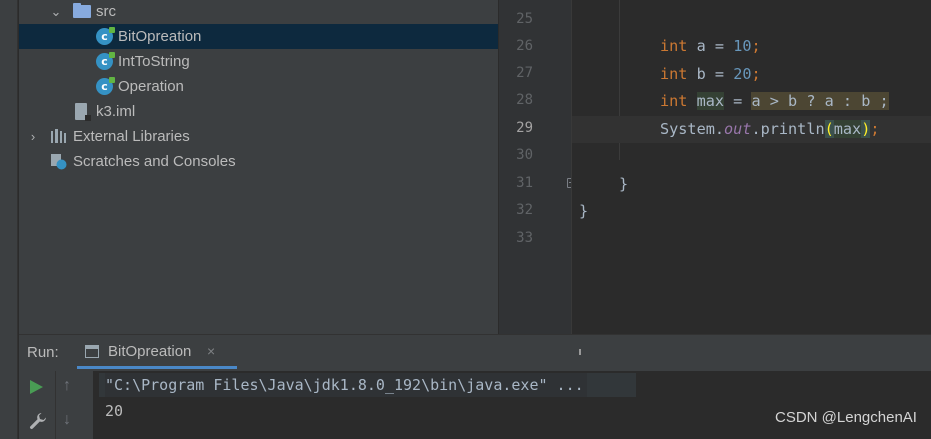  What do you see at coordinates (524, 155) in the screenshot?
I see `line-number: 30` at bounding box center [524, 155].